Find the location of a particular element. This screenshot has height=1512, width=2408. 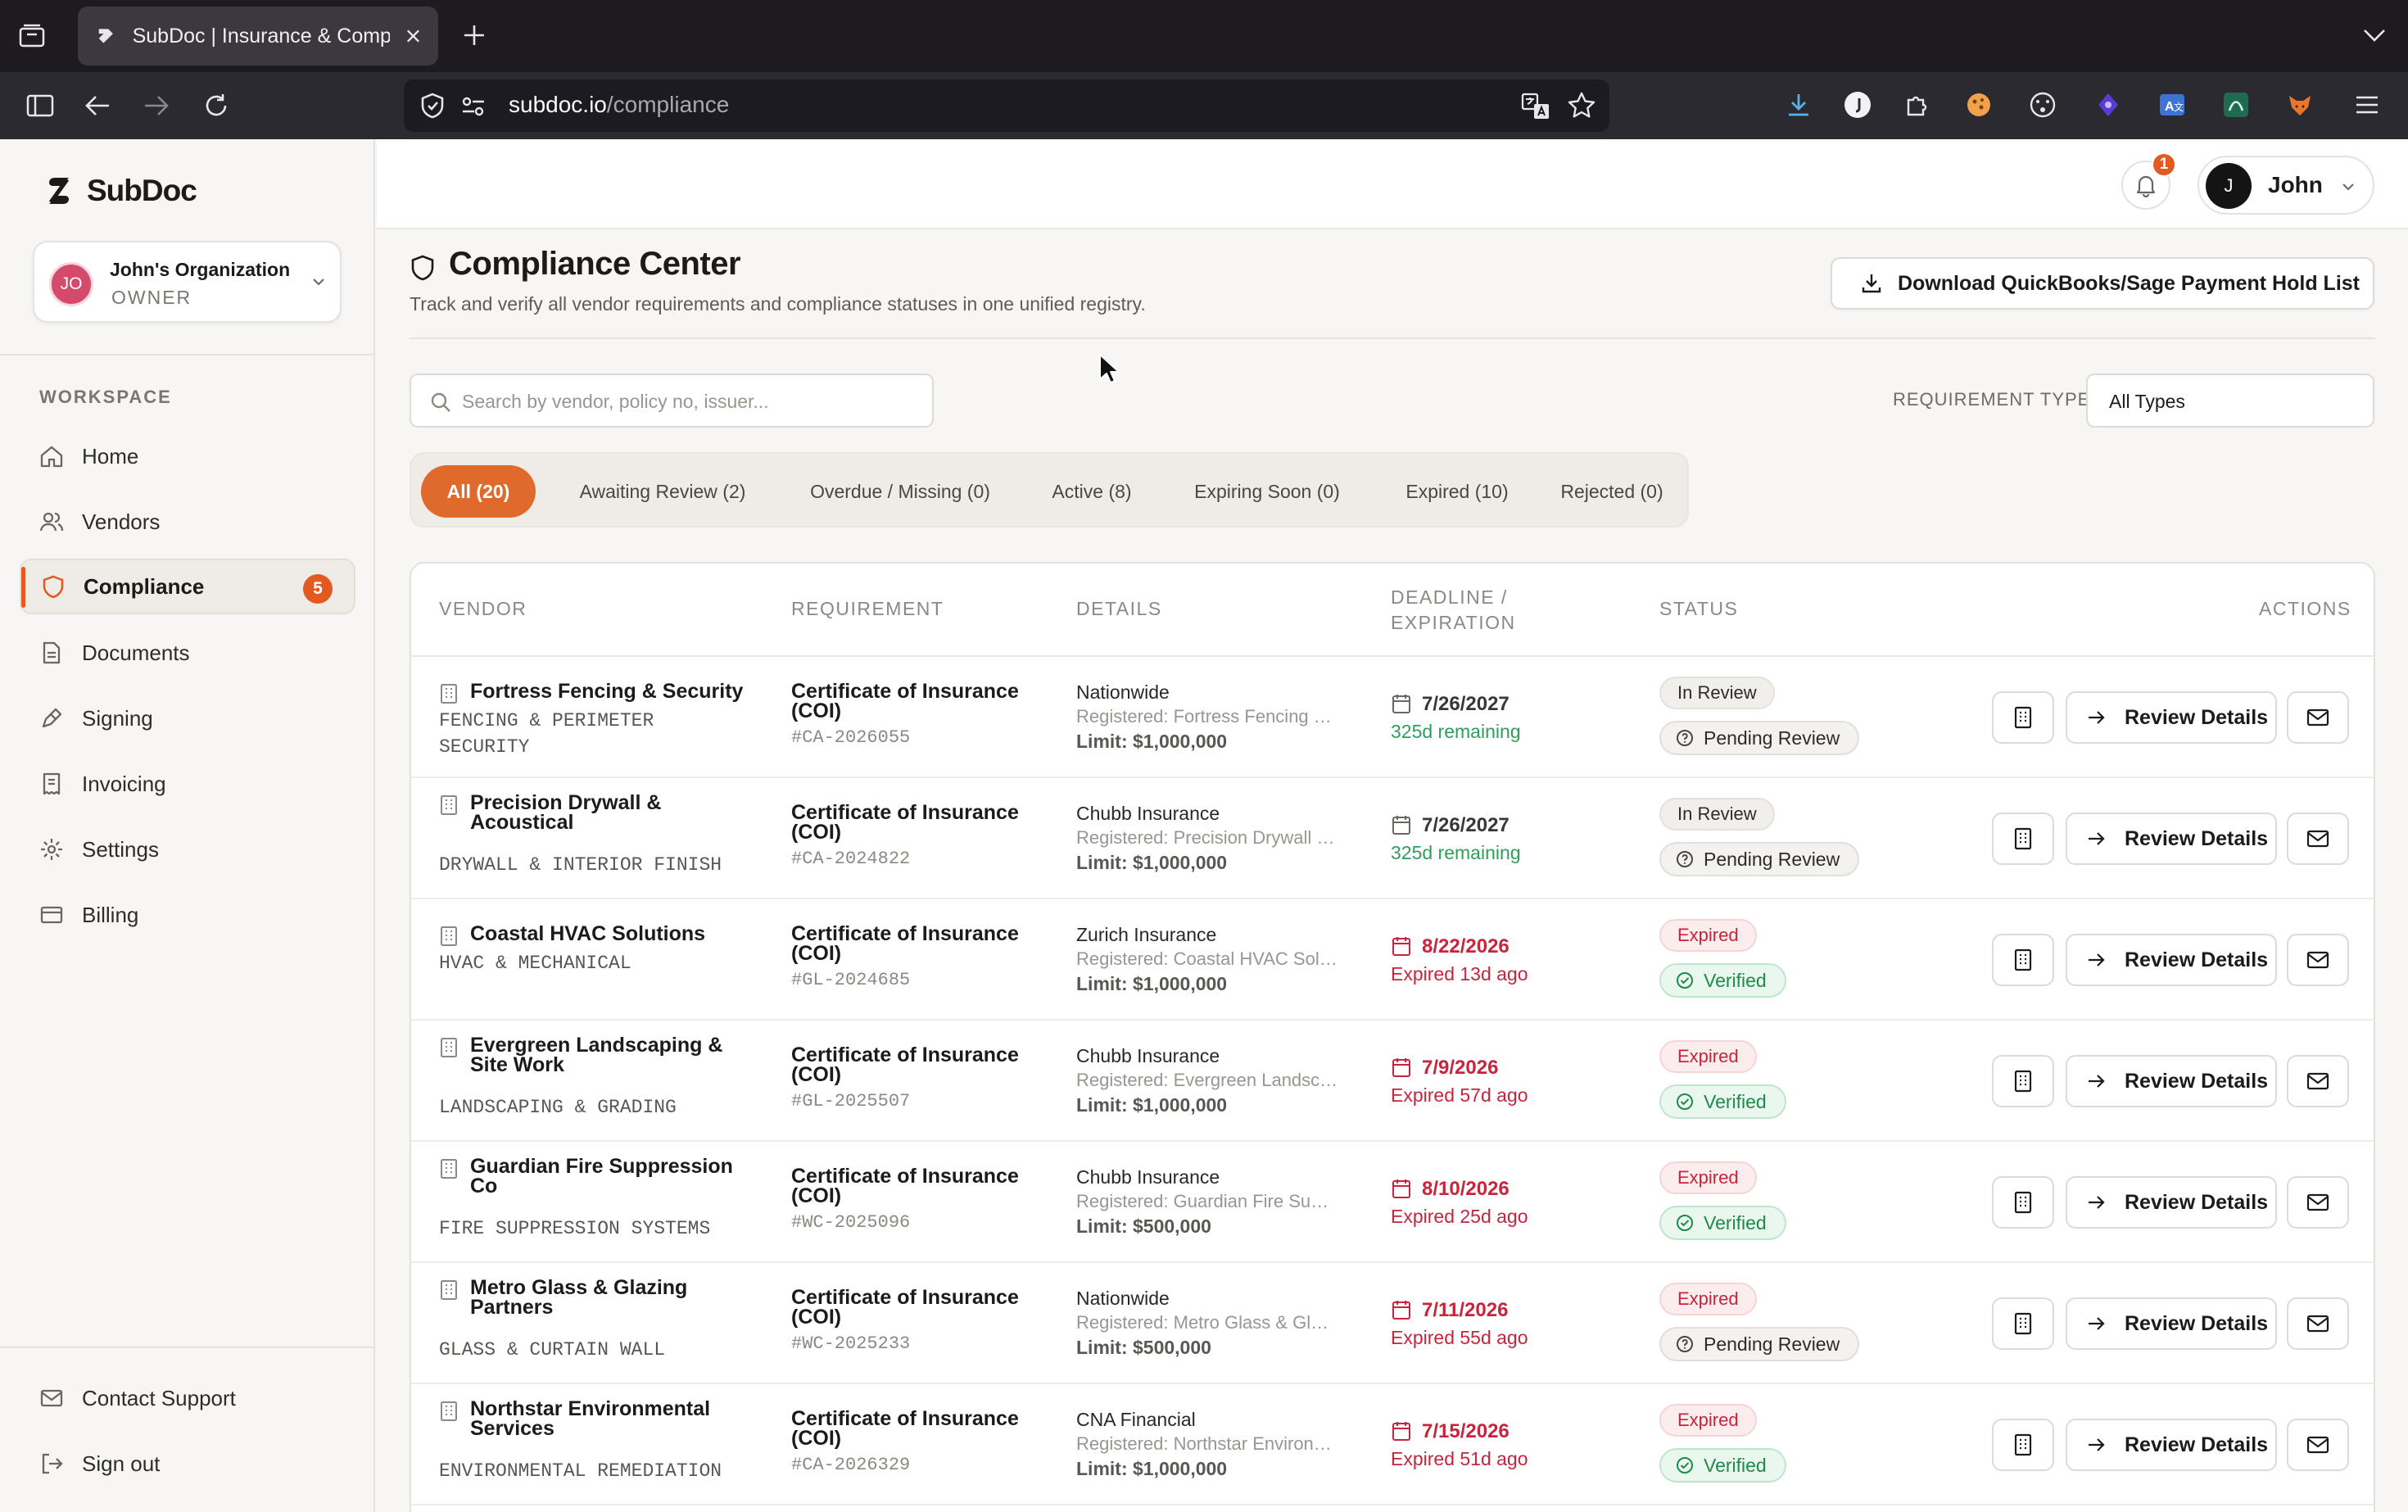

shield-tracking-icon is located at coordinates (432, 106).